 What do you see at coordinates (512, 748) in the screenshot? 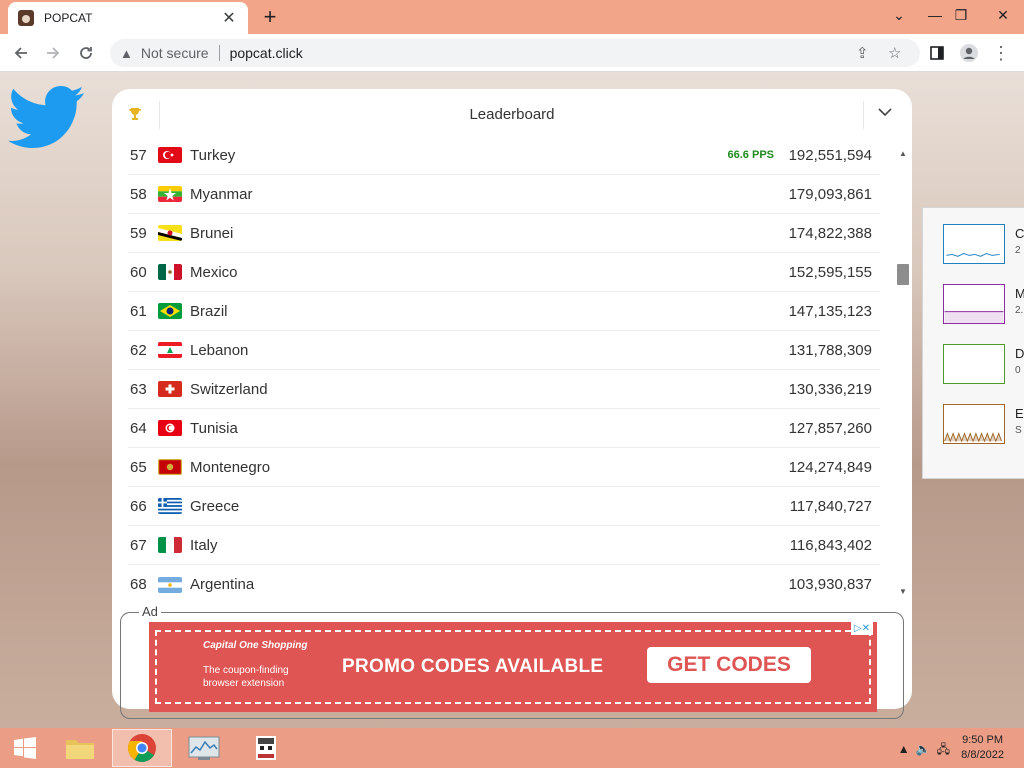
I see `taskbar: ▲🔈🖧 9:50 PM 8/8/2022` at bounding box center [512, 748].